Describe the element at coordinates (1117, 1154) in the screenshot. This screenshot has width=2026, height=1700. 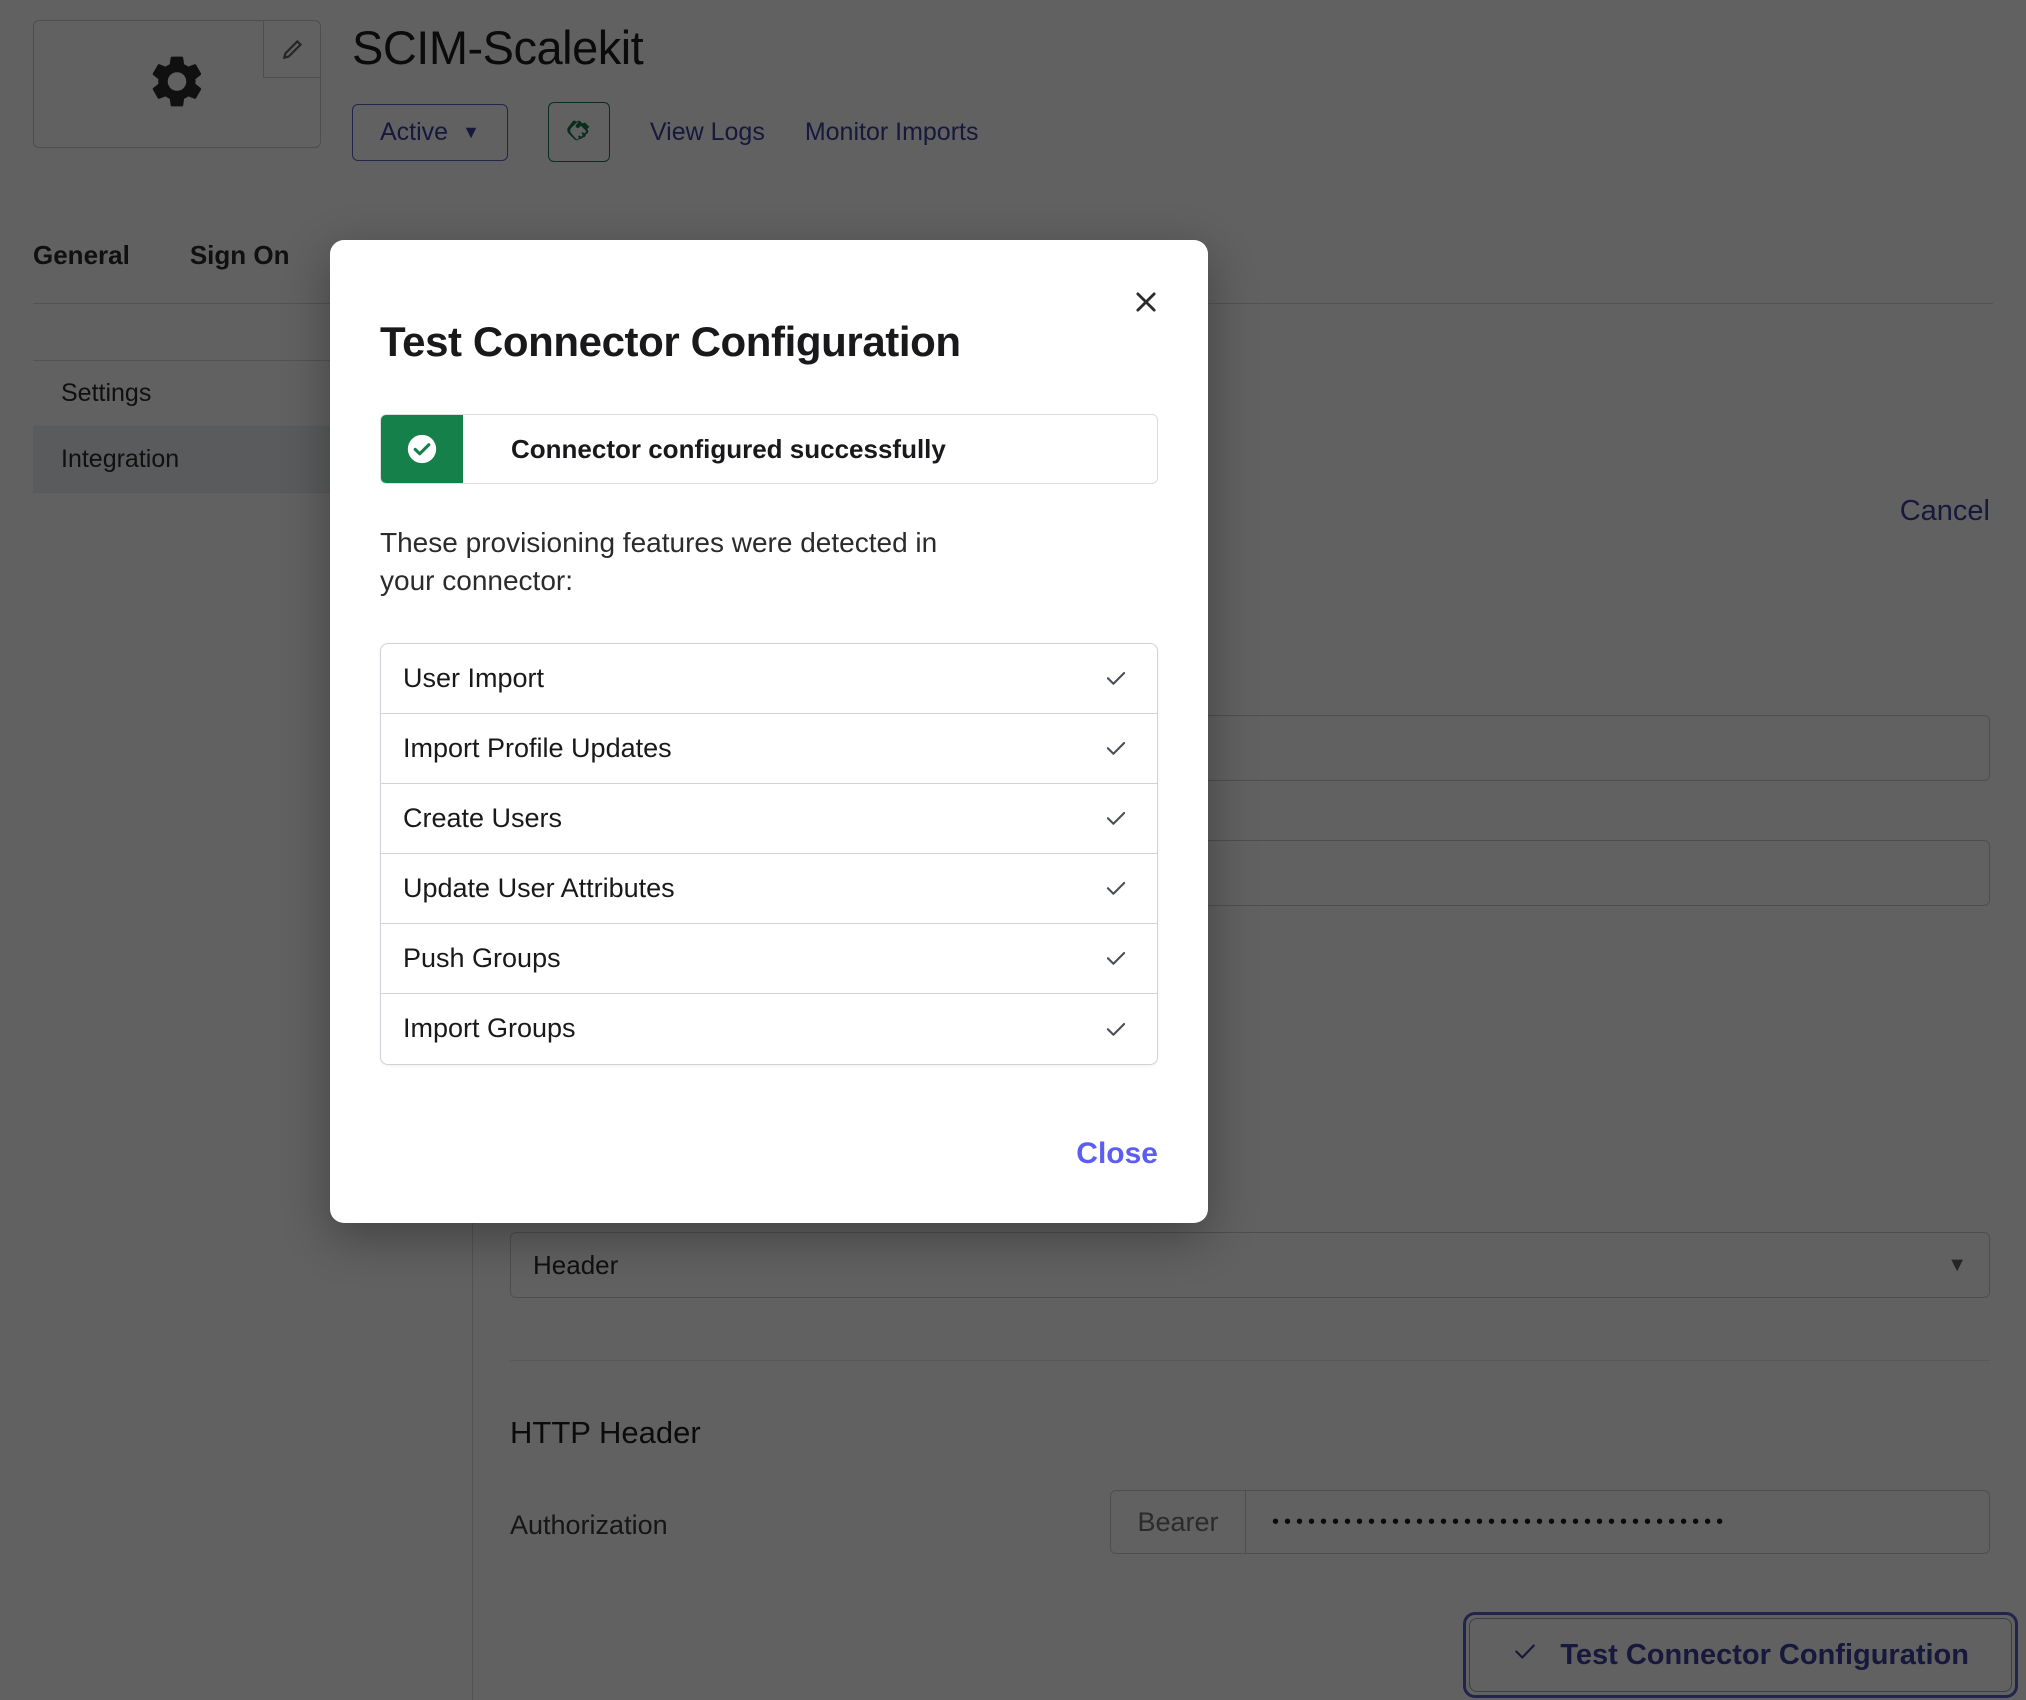
I see `close-button: Close` at that location.